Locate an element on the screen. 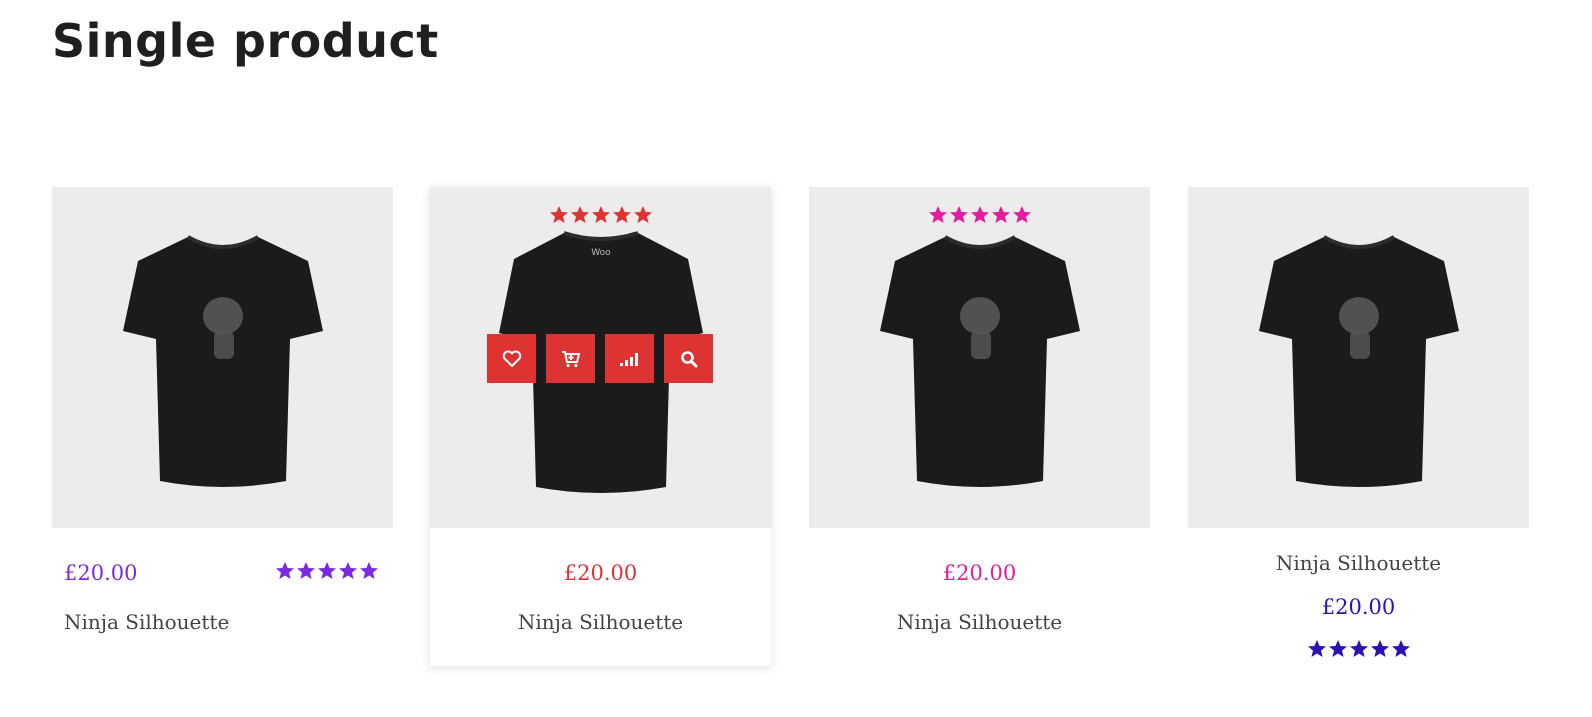  page-title: Single product is located at coordinates (245, 41).